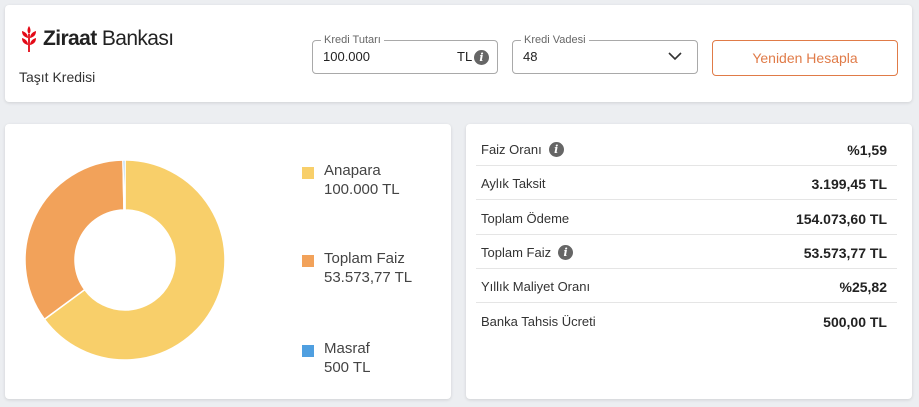 The width and height of the screenshot is (919, 407). Describe the element at coordinates (108, 38) in the screenshot. I see `brand-name: Ziraat Bankası` at that location.